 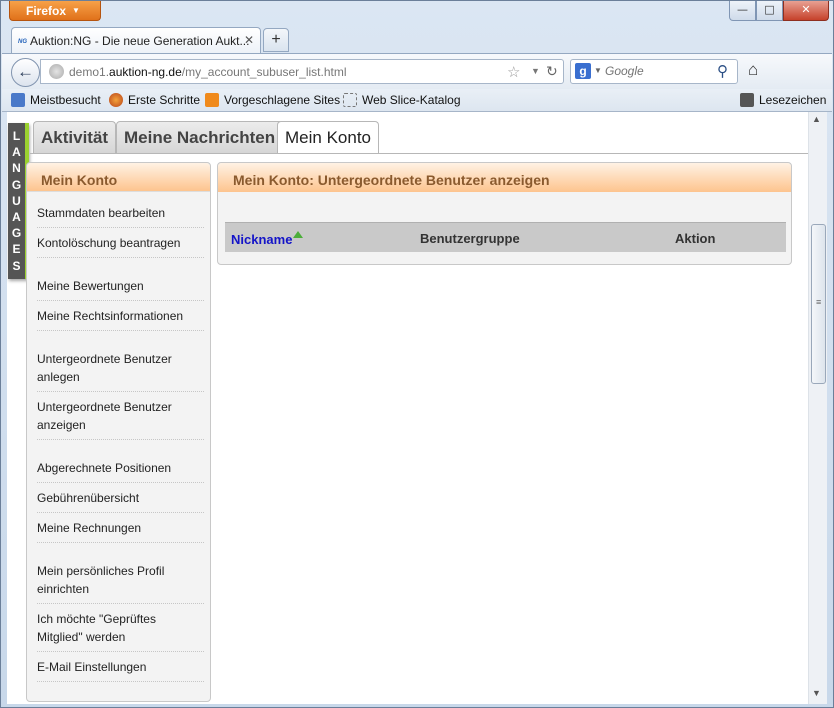 What do you see at coordinates (118, 177) in the screenshot?
I see `sidebar-title: Mein Konto` at bounding box center [118, 177].